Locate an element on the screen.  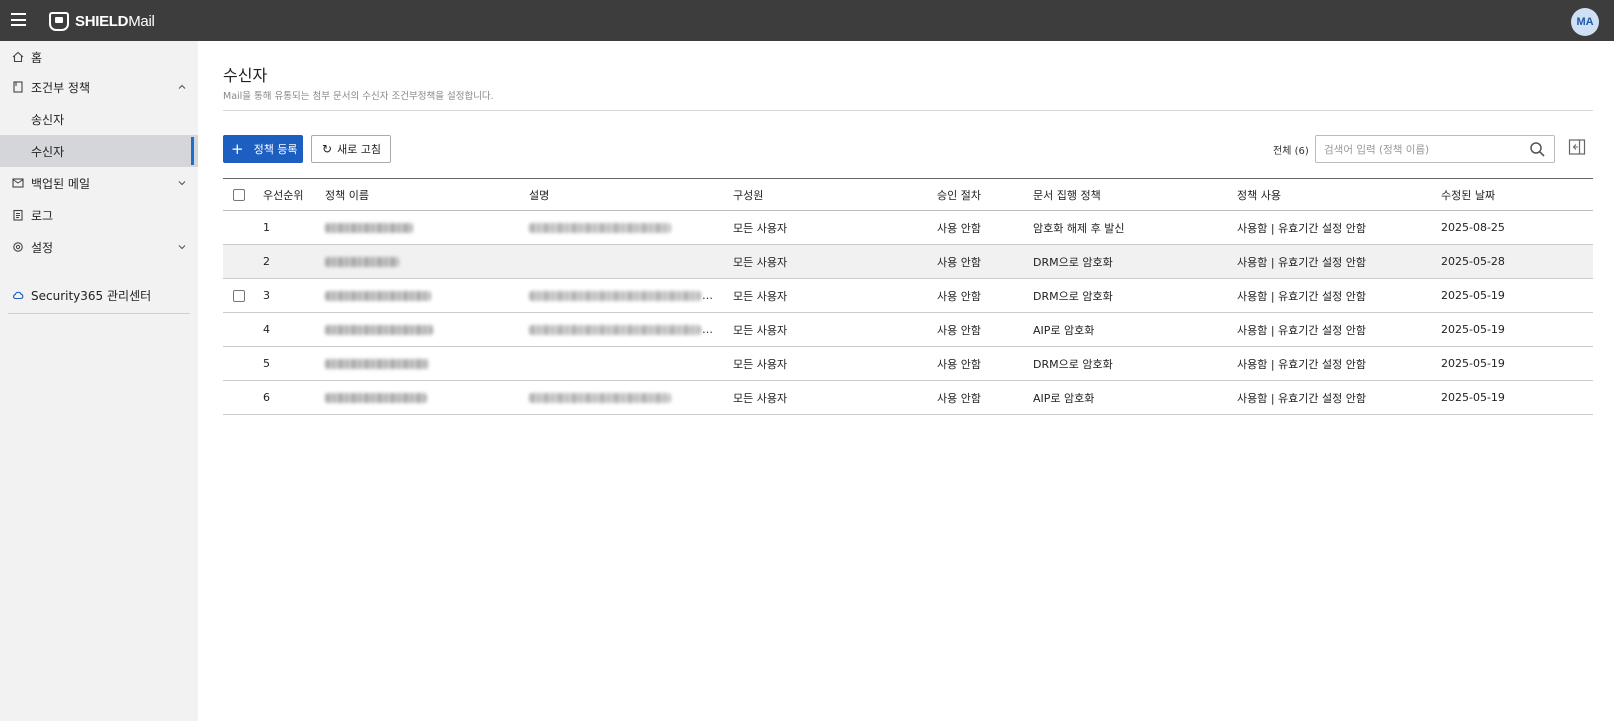
sidebar-item-recipient: 수신자 is located at coordinates (99, 151).